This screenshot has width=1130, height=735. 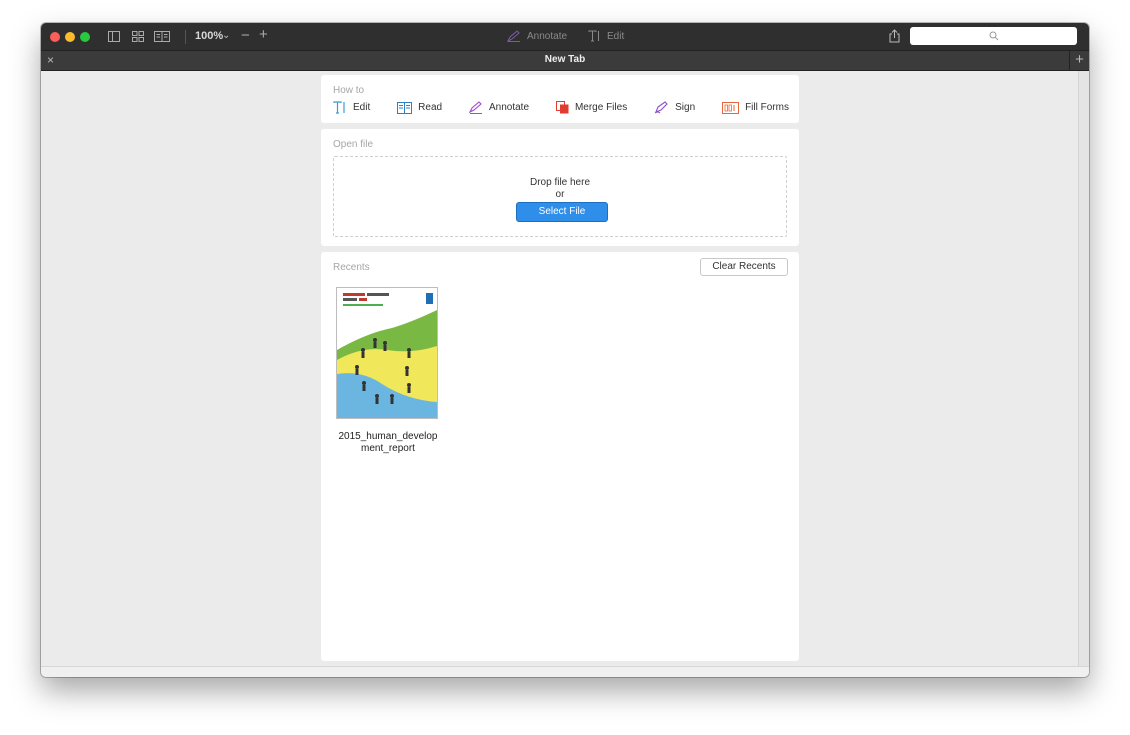 What do you see at coordinates (616, 36) in the screenshot?
I see `edit-mode-label: Edit` at bounding box center [616, 36].